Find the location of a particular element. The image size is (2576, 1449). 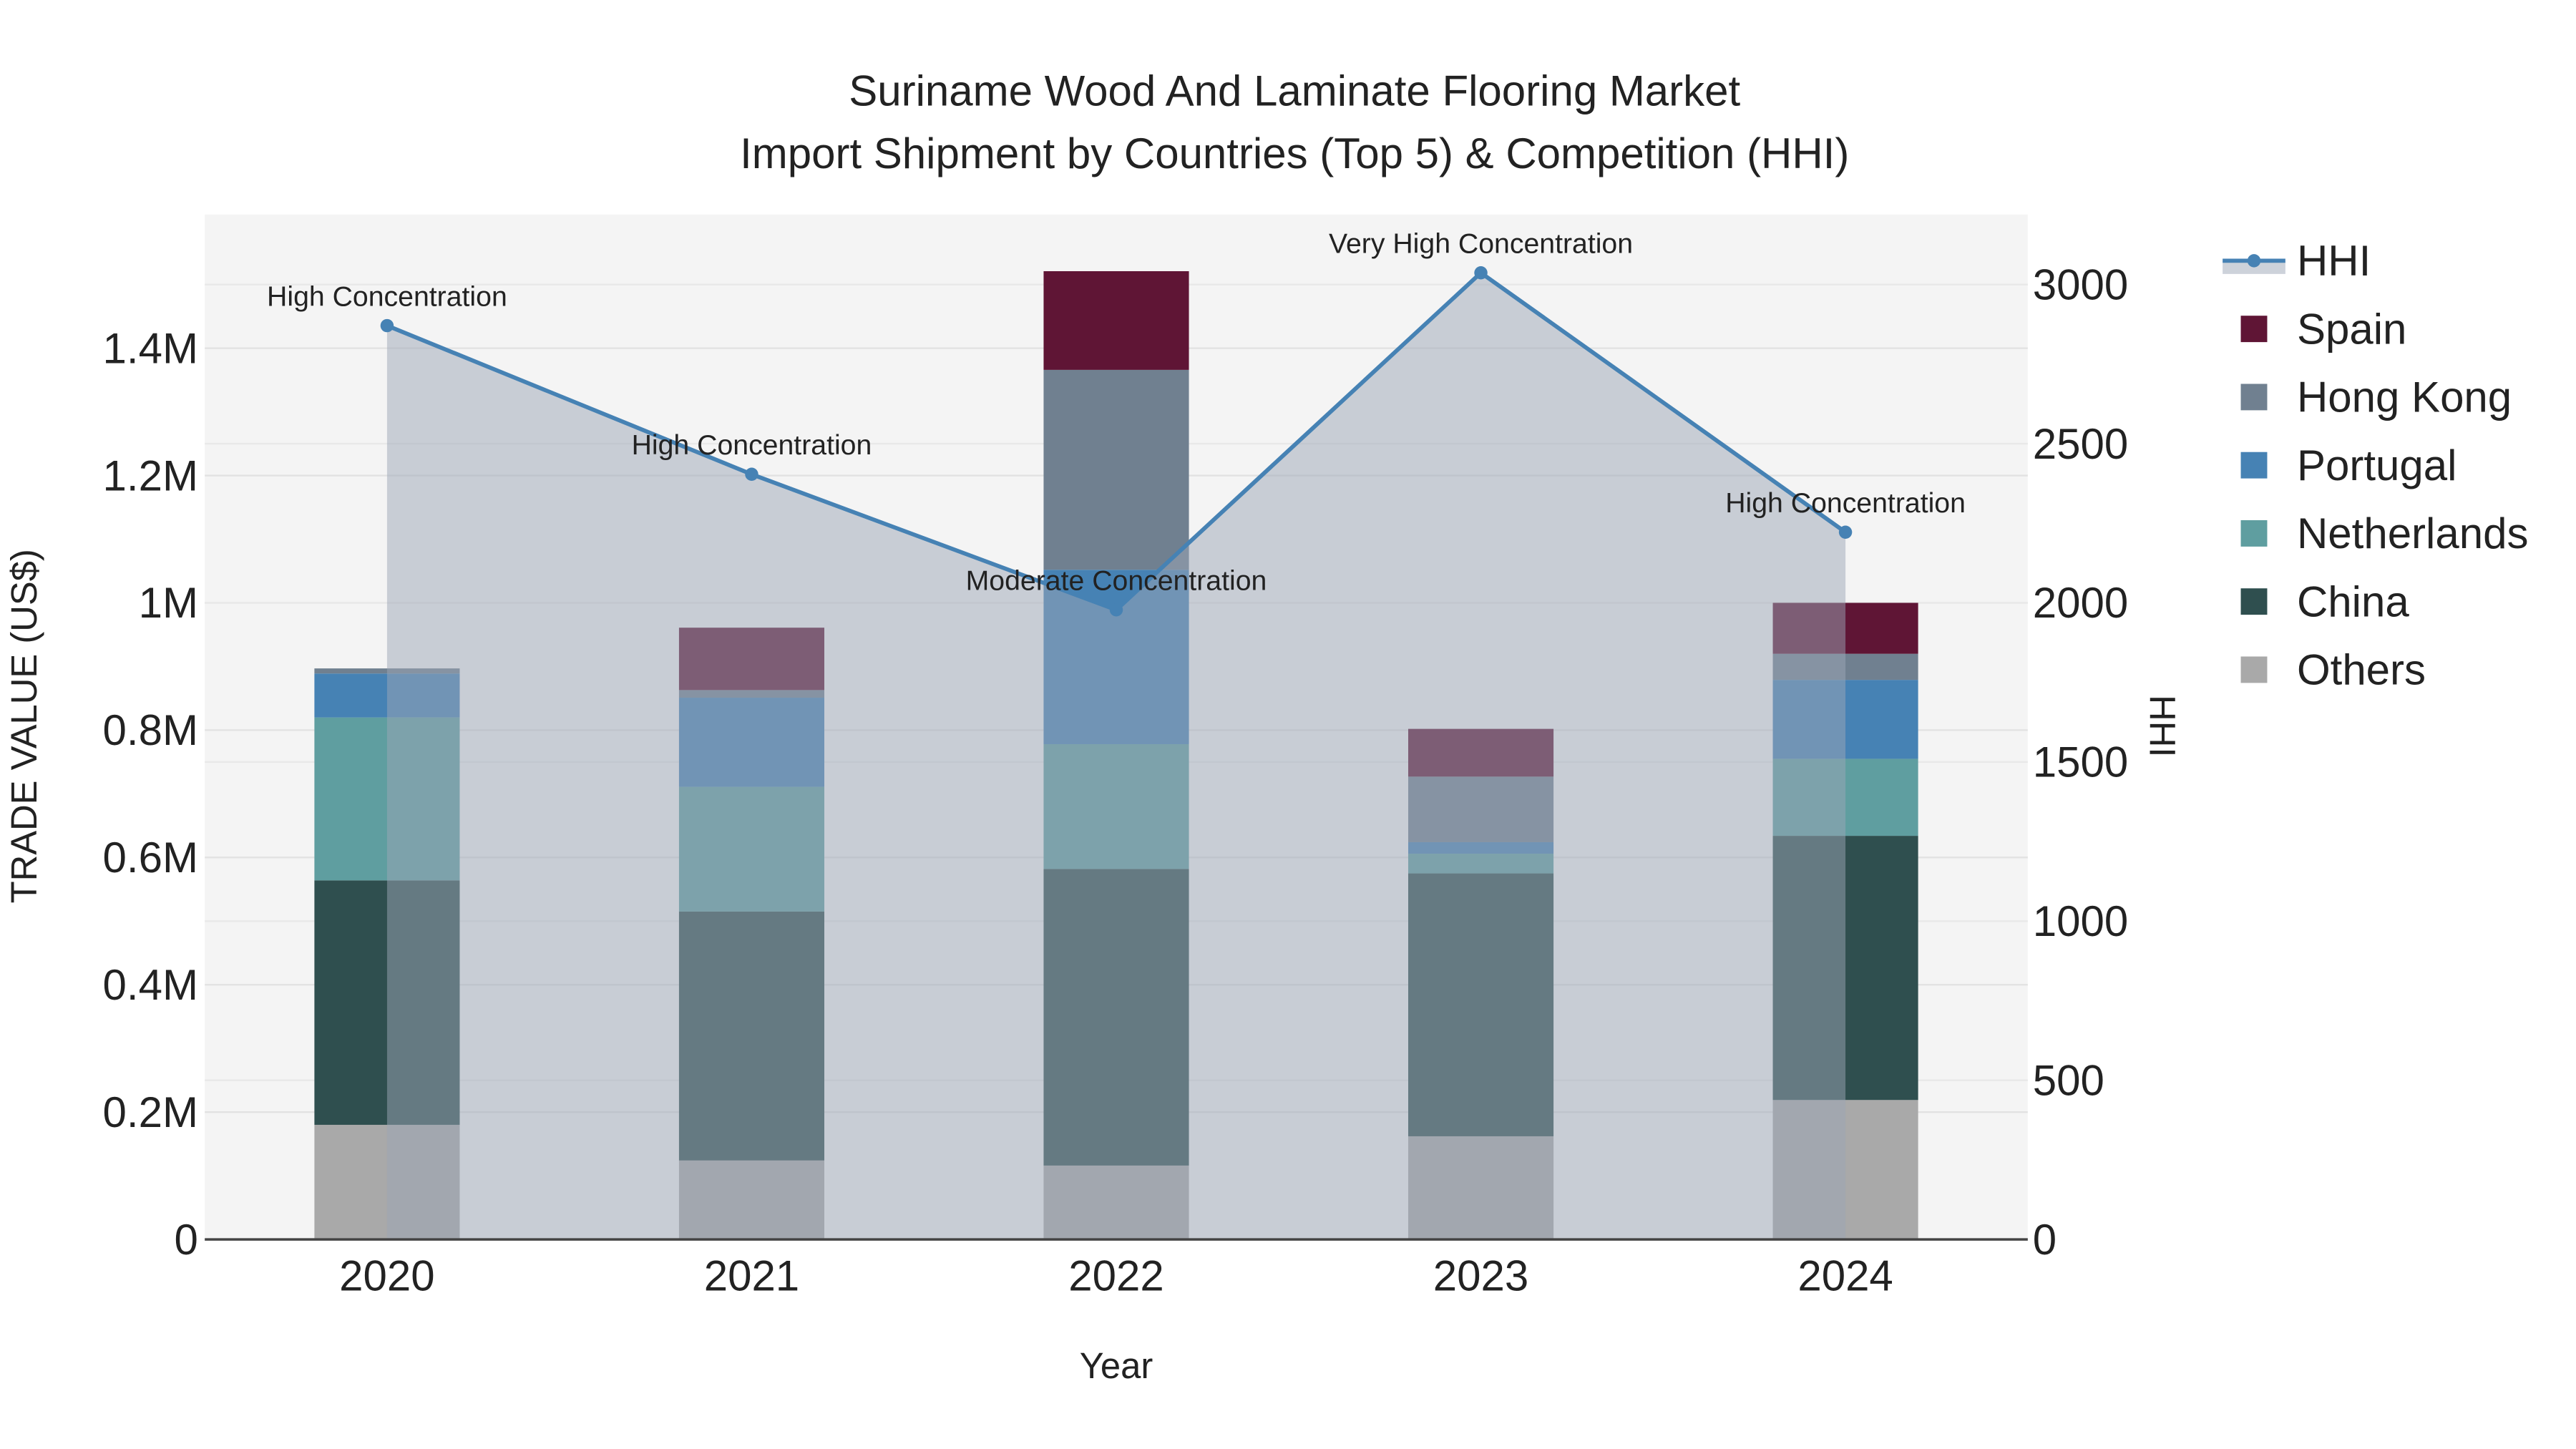

y-tick-label: 1.4M is located at coordinates (150, 348).